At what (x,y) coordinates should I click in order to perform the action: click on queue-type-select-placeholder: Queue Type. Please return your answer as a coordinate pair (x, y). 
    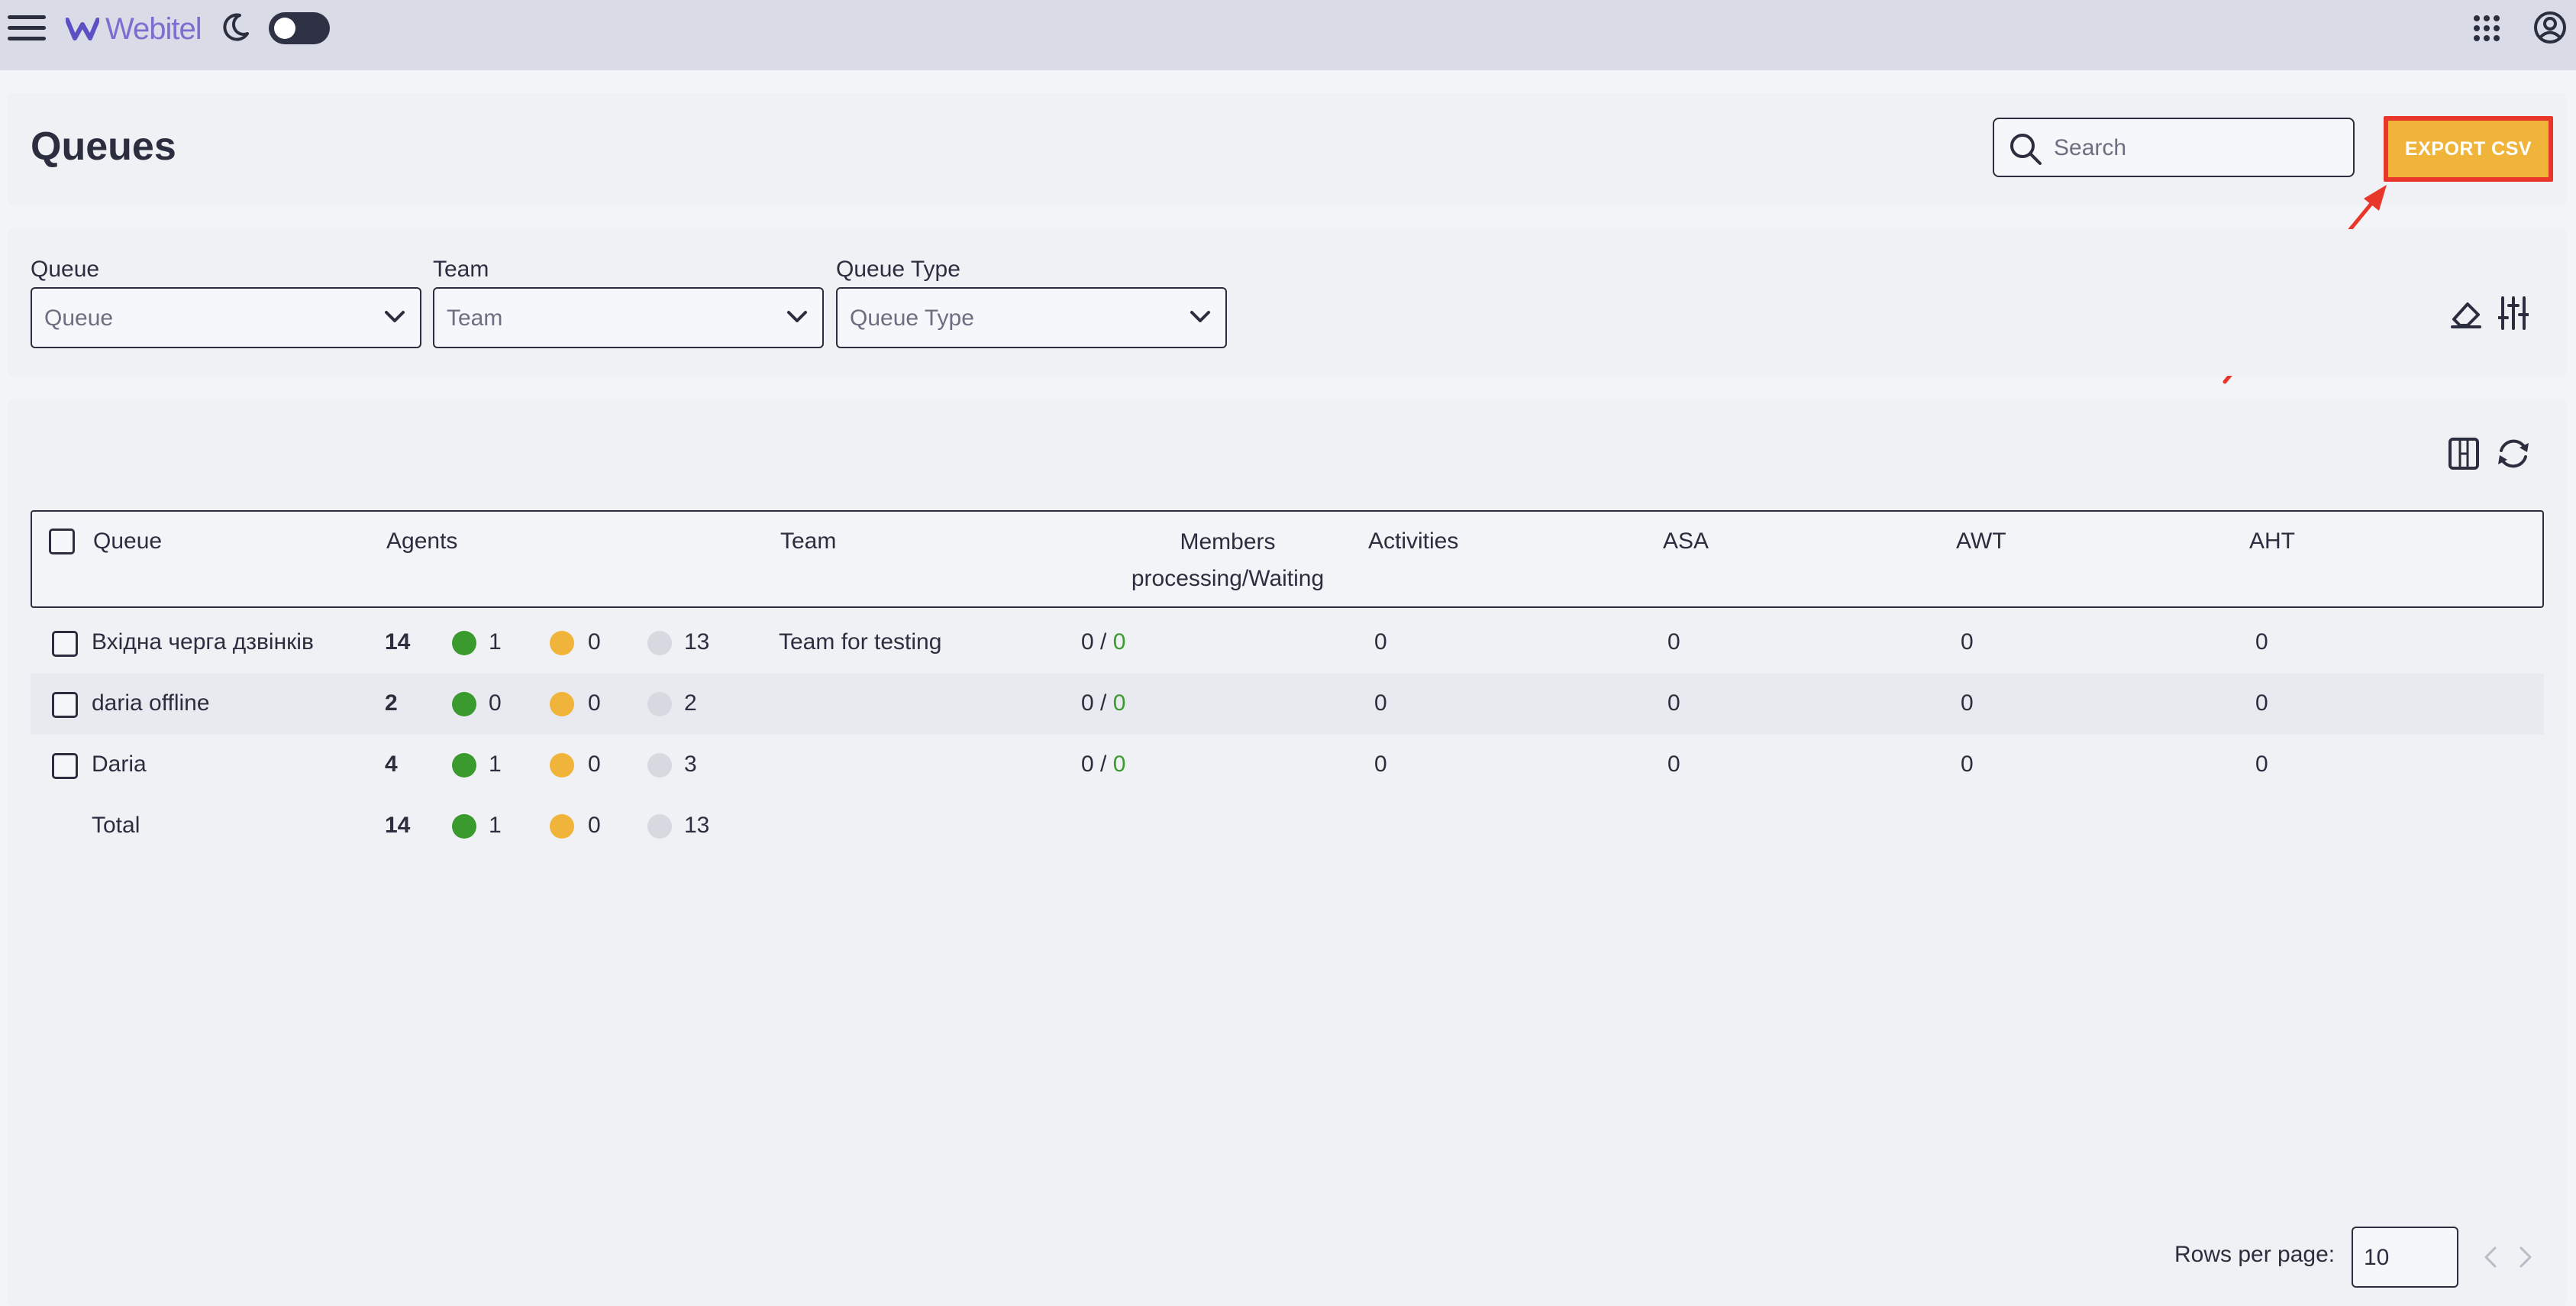
    Looking at the image, I should click on (912, 318).